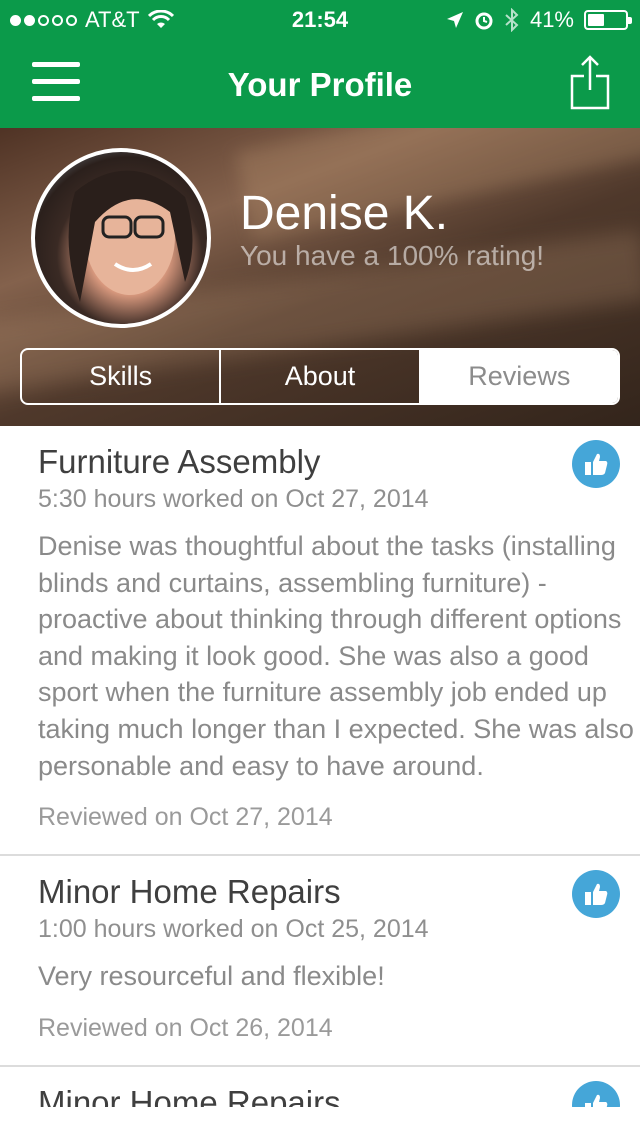 The height and width of the screenshot is (1136, 640). I want to click on battery-icon, so click(608, 20).